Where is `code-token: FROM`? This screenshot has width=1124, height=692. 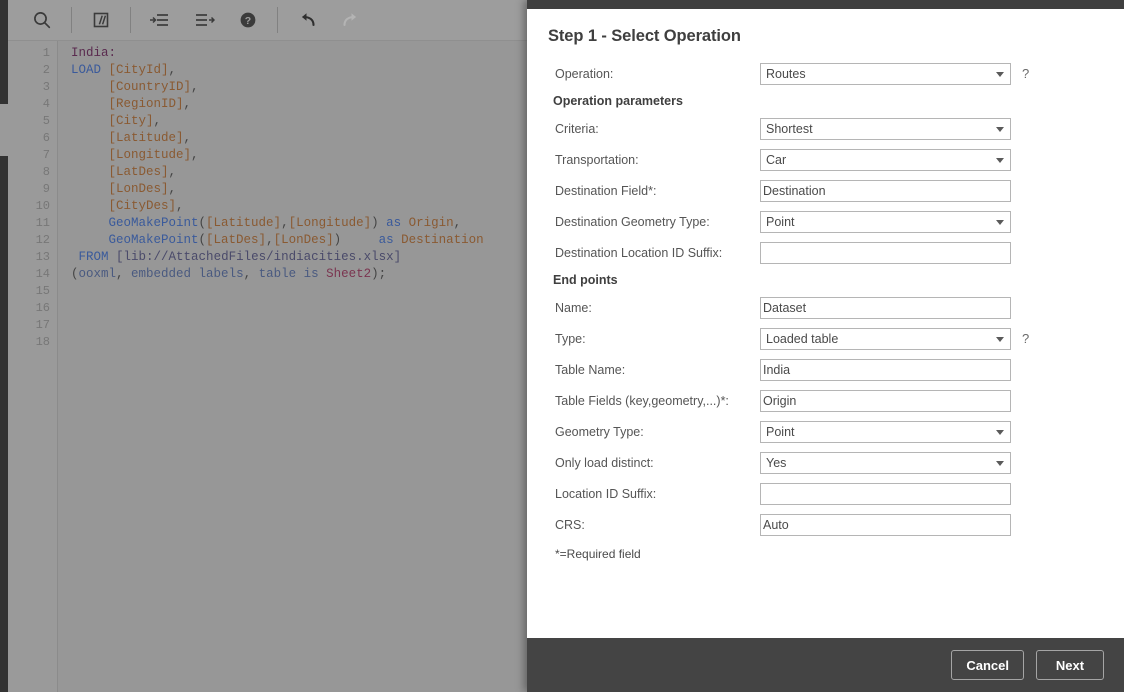
code-token: FROM is located at coordinates (93, 257).